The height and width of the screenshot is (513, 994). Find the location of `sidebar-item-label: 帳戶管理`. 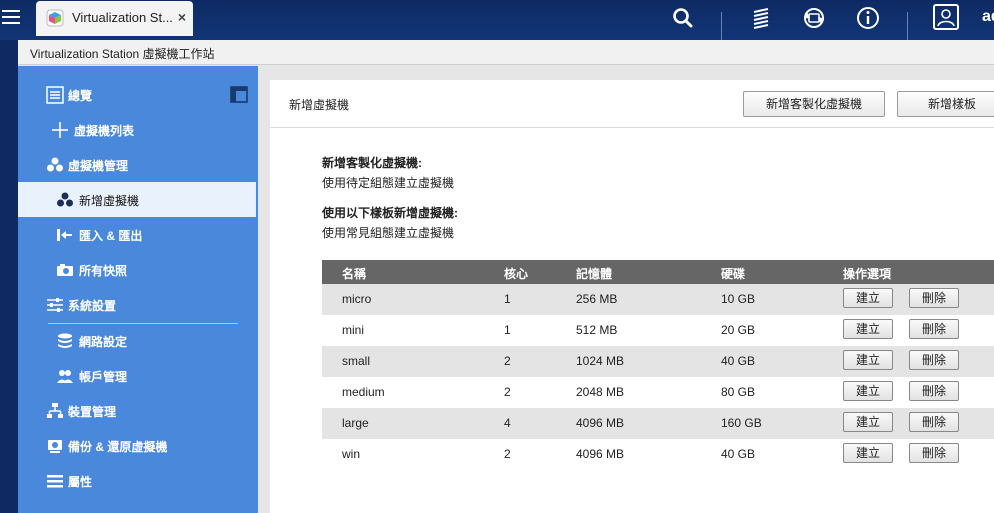

sidebar-item-label: 帳戶管理 is located at coordinates (103, 377).